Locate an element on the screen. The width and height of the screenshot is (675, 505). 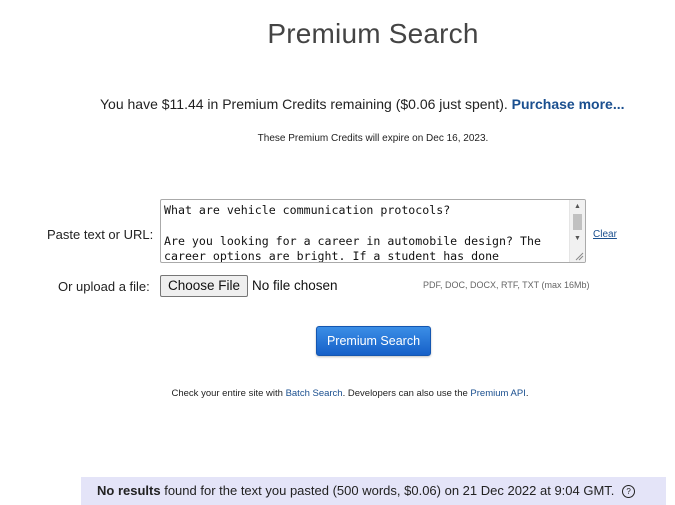
upload-label: Or upload a file: is located at coordinates (104, 286).